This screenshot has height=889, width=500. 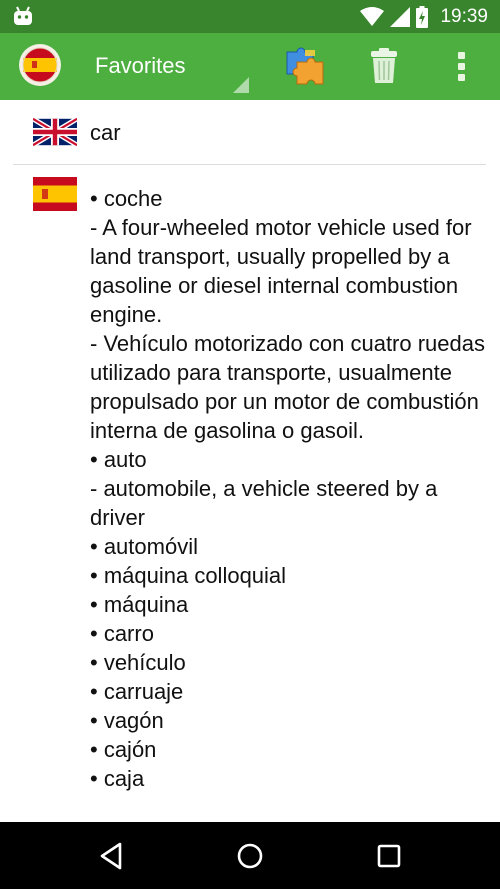 I want to click on battery-charging-icon, so click(x=422, y=16).